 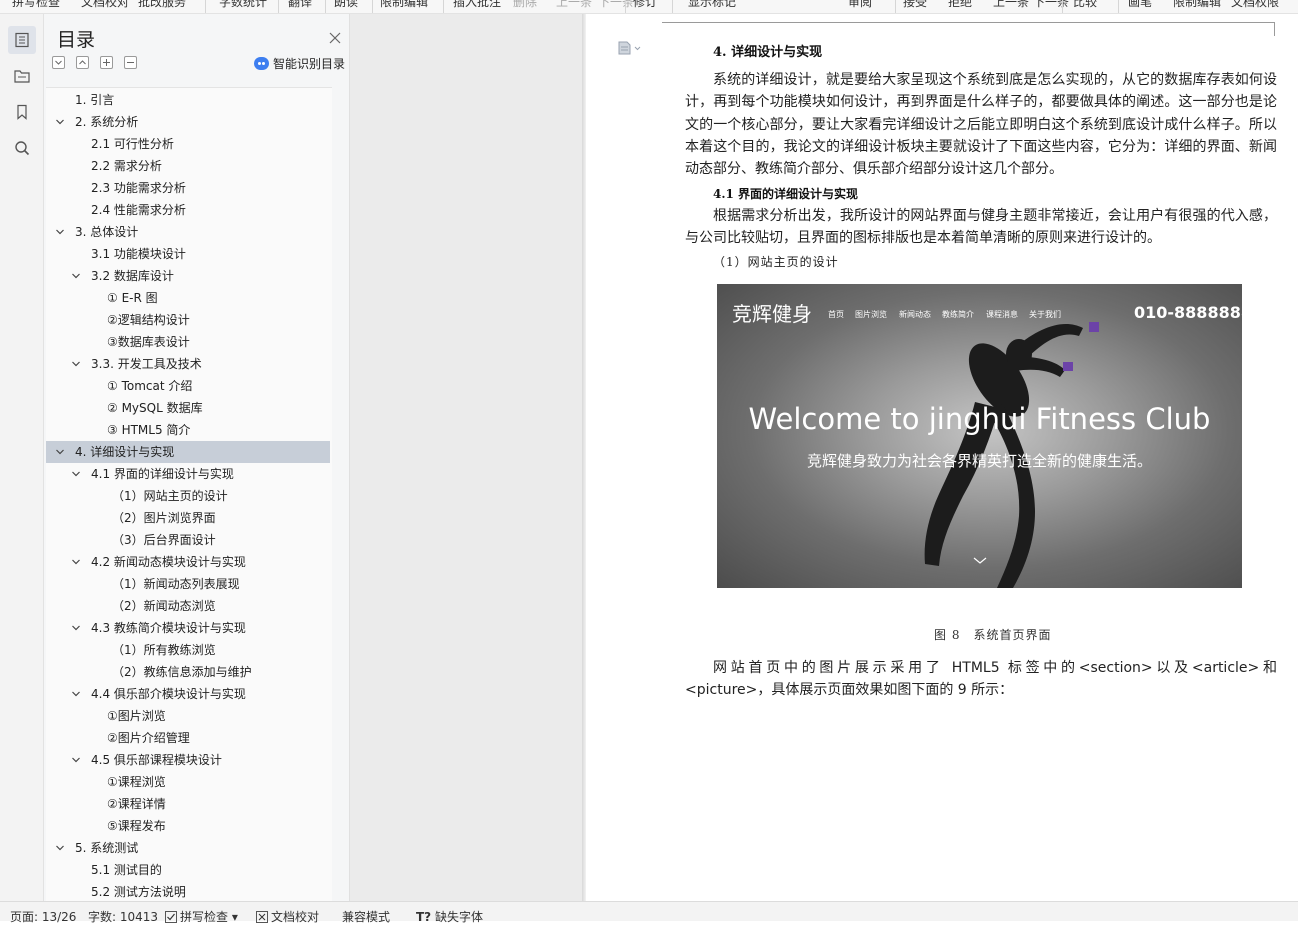 What do you see at coordinates (346, 5) in the screenshot?
I see `ribbon-item: 朗读` at bounding box center [346, 5].